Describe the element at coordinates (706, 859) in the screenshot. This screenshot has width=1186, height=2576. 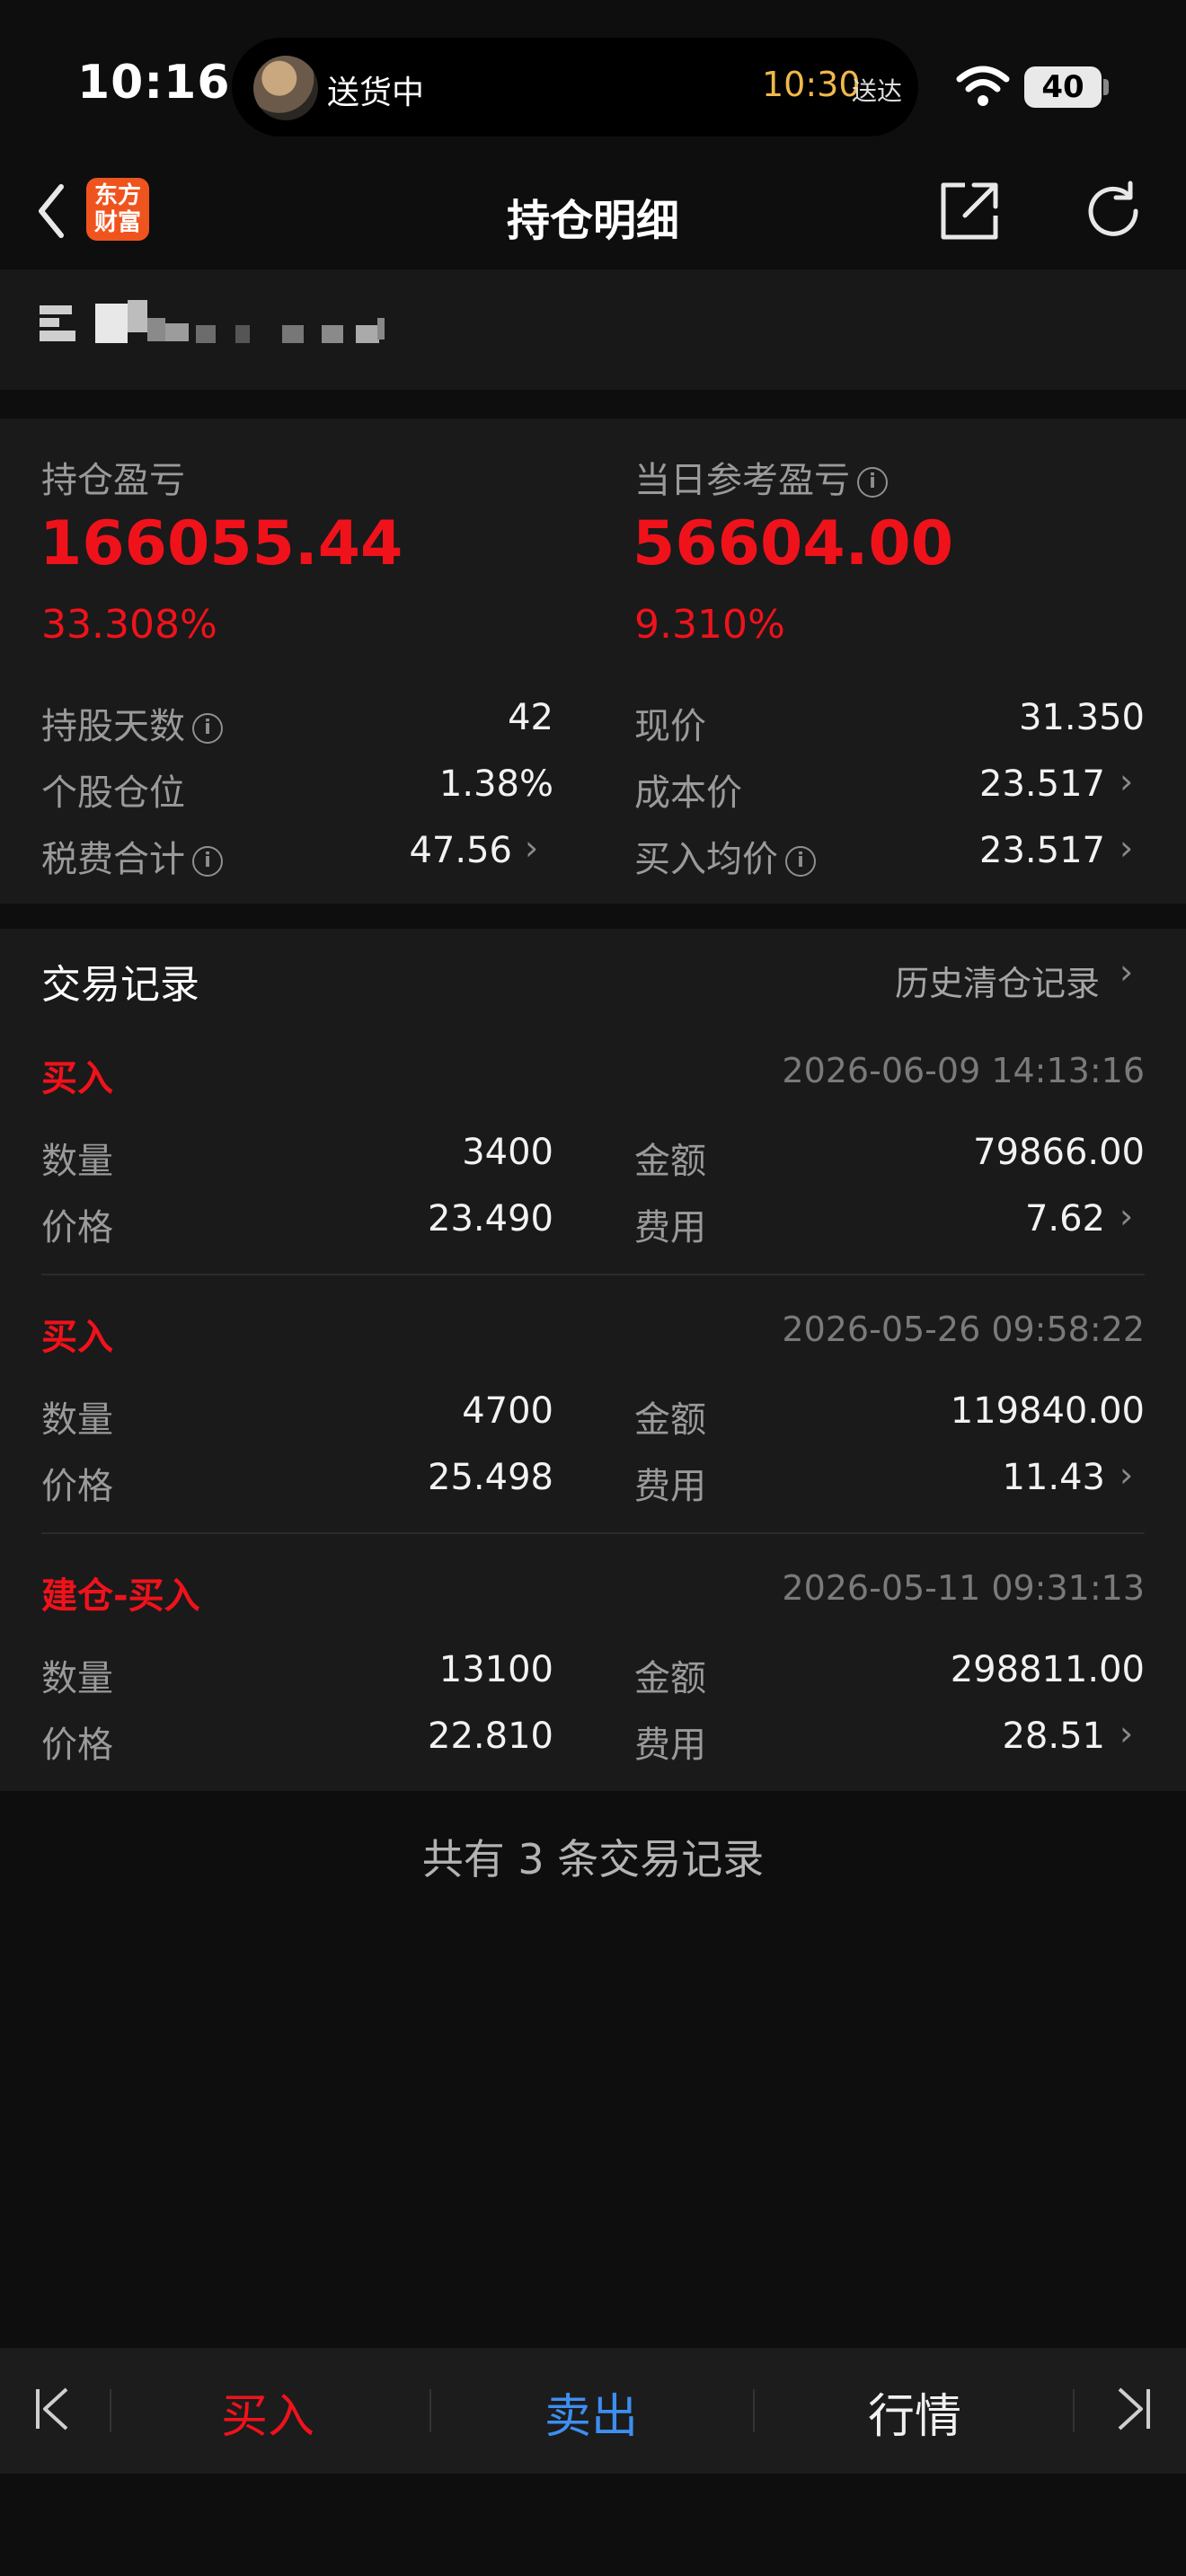
I see `avg-buy-price-label: 买入均价` at that location.